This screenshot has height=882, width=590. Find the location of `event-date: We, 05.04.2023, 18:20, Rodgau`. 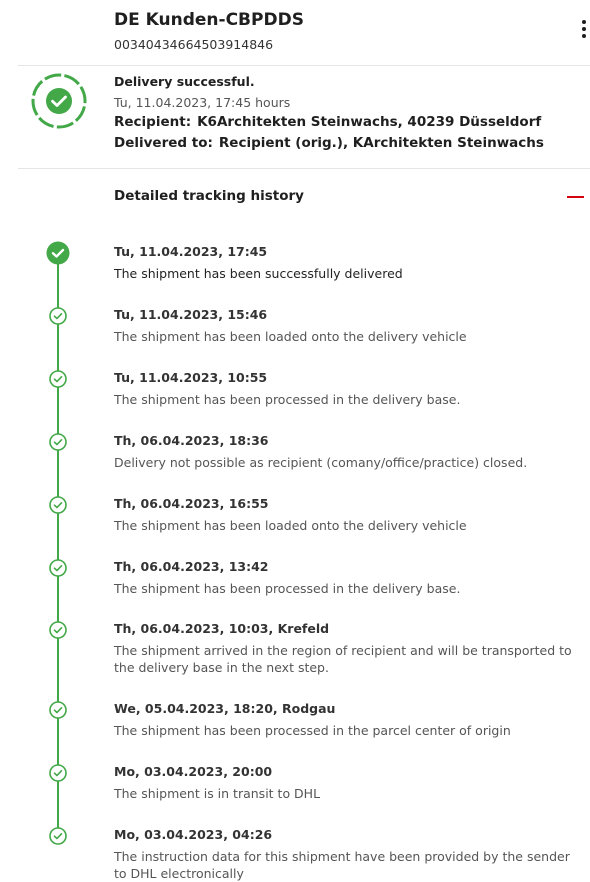

event-date: We, 05.04.2023, 18:20, Rodgau is located at coordinates (225, 708).